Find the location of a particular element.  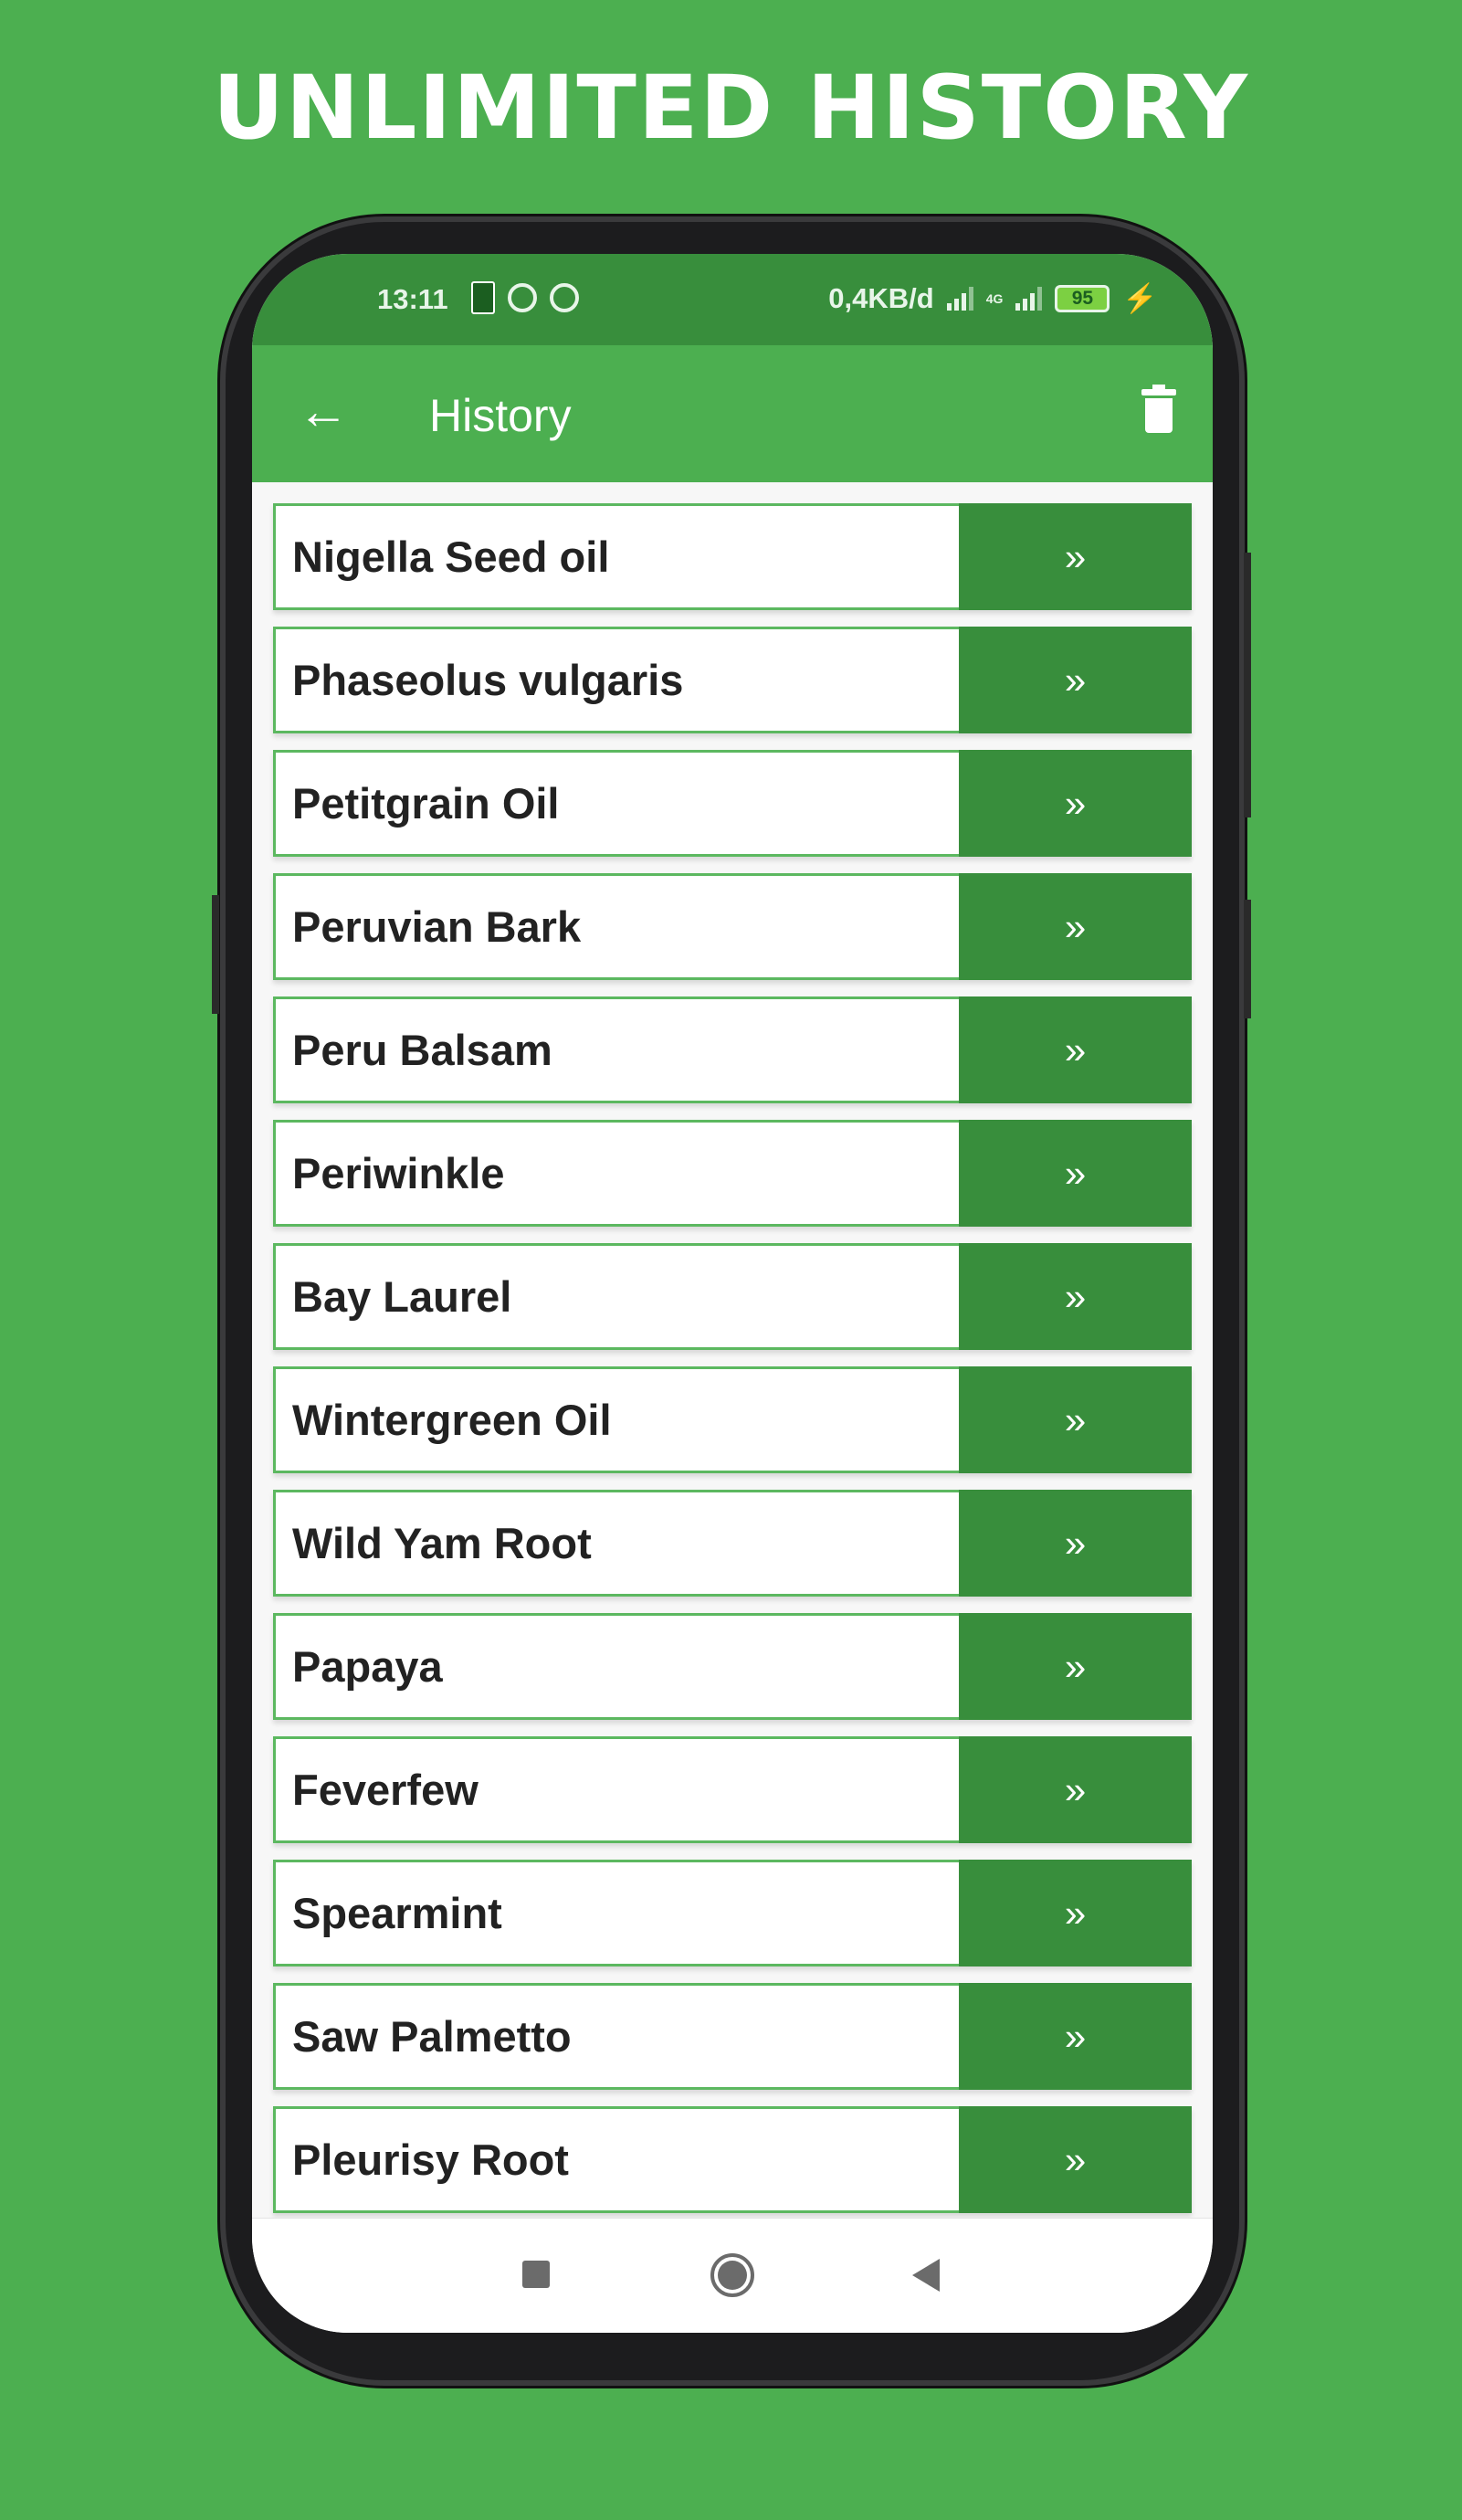

data-rate: 0,4KB/d is located at coordinates (881, 298).